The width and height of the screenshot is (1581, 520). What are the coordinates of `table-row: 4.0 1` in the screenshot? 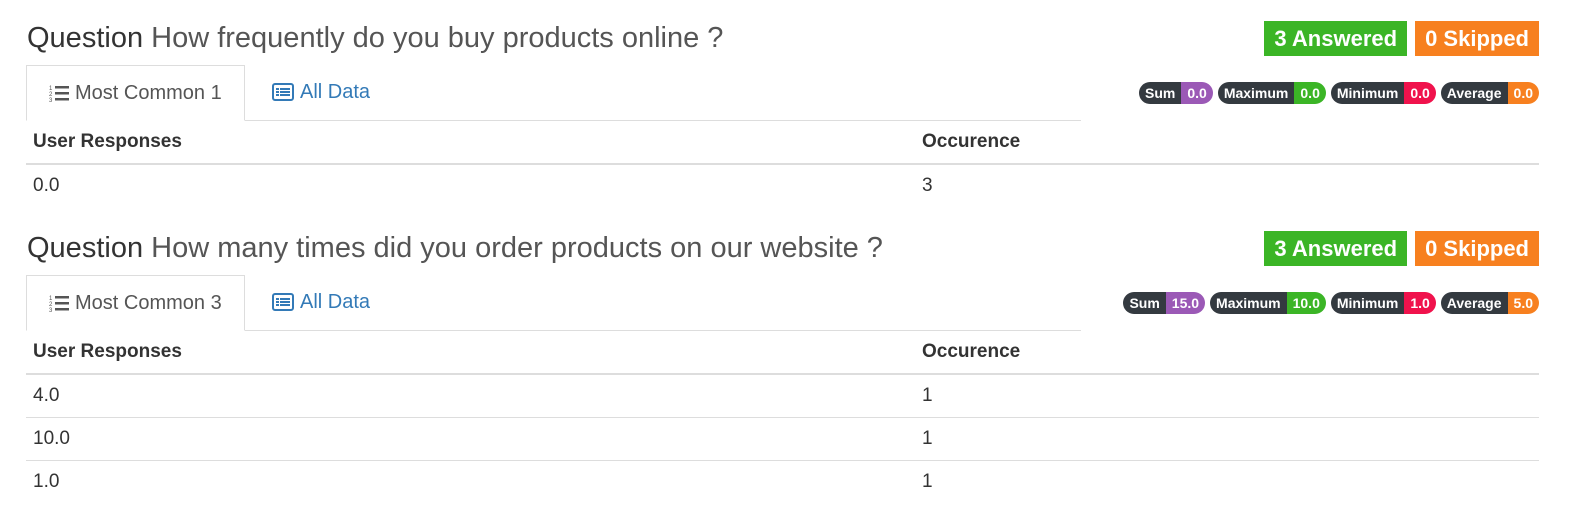 It's located at (782, 396).